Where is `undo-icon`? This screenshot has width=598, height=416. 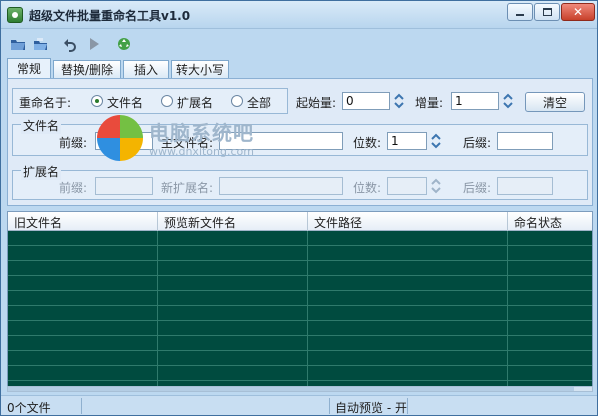 undo-icon is located at coordinates (70, 44).